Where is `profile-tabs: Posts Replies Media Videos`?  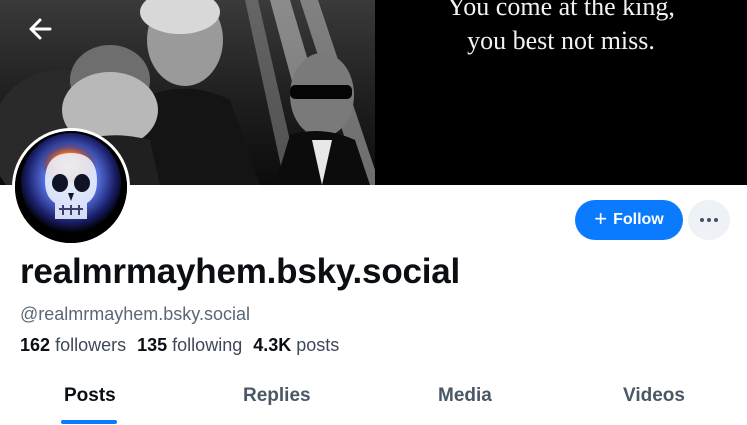 profile-tabs: Posts Replies Media Videos is located at coordinates (373, 395).